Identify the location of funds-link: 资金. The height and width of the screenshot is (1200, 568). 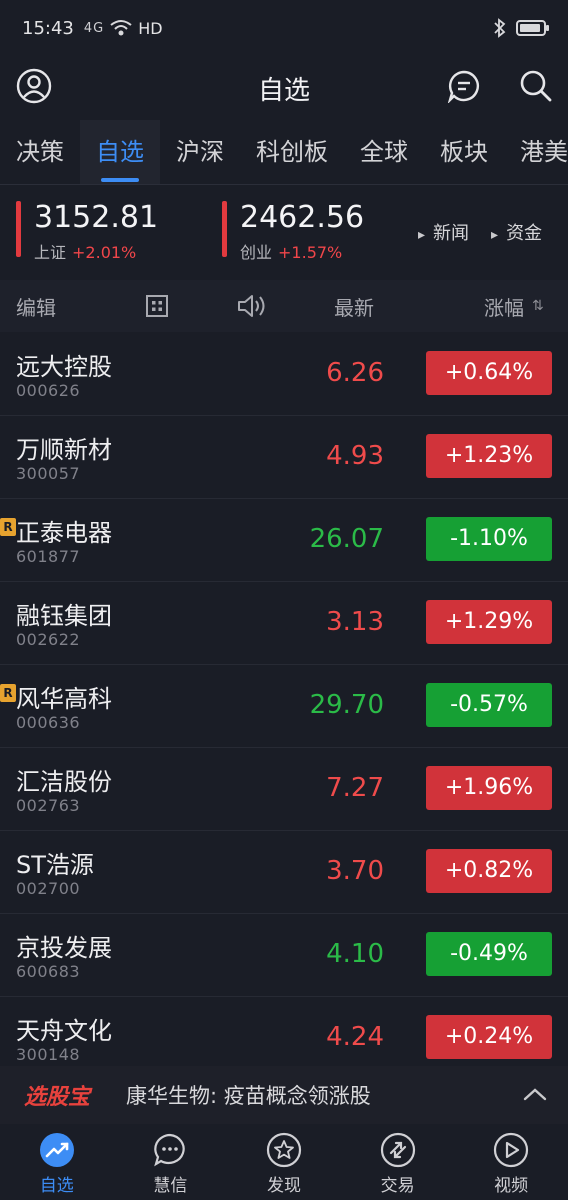
(516, 232).